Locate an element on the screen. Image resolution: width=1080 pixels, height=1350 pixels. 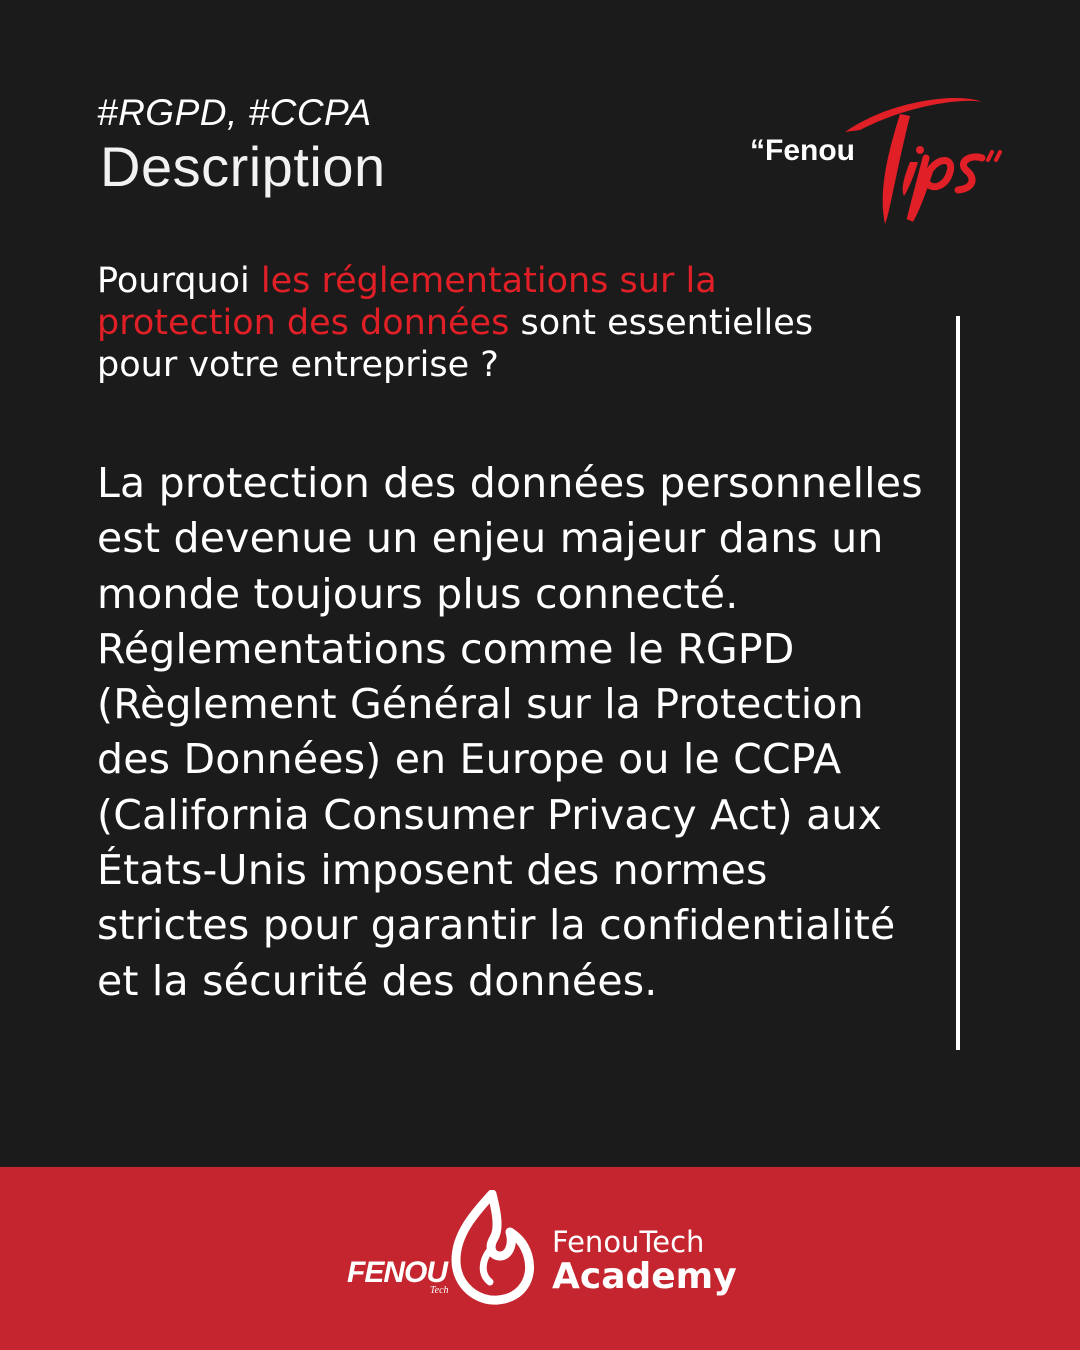
flame-icon is located at coordinates (492, 1247).